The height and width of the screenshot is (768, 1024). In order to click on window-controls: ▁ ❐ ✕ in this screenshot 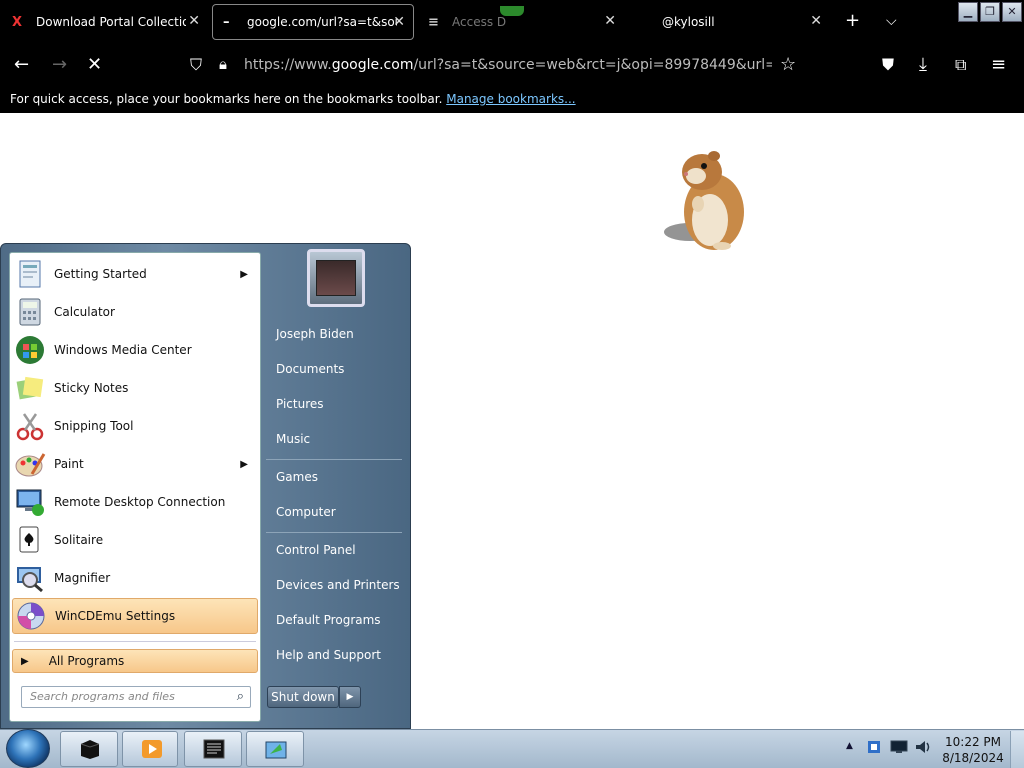, I will do `click(990, 12)`.